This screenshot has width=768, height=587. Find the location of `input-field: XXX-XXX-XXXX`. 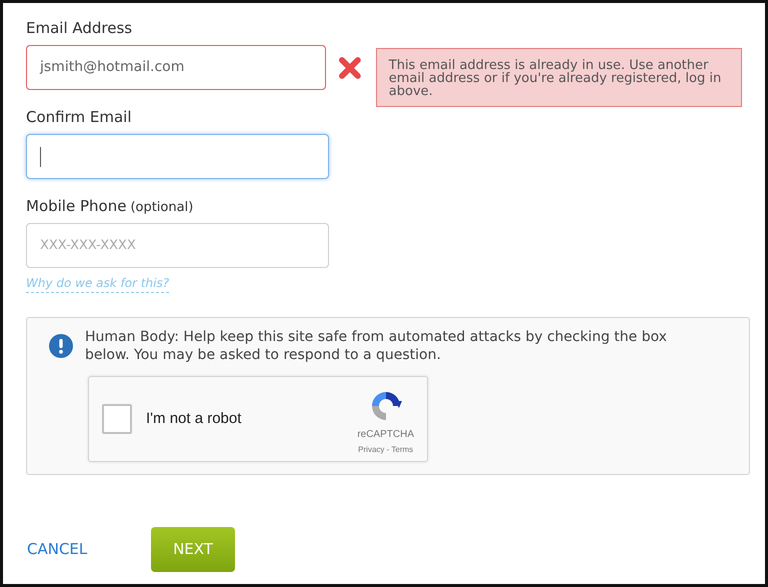

input-field: XXX-XXX-XXXX is located at coordinates (177, 245).